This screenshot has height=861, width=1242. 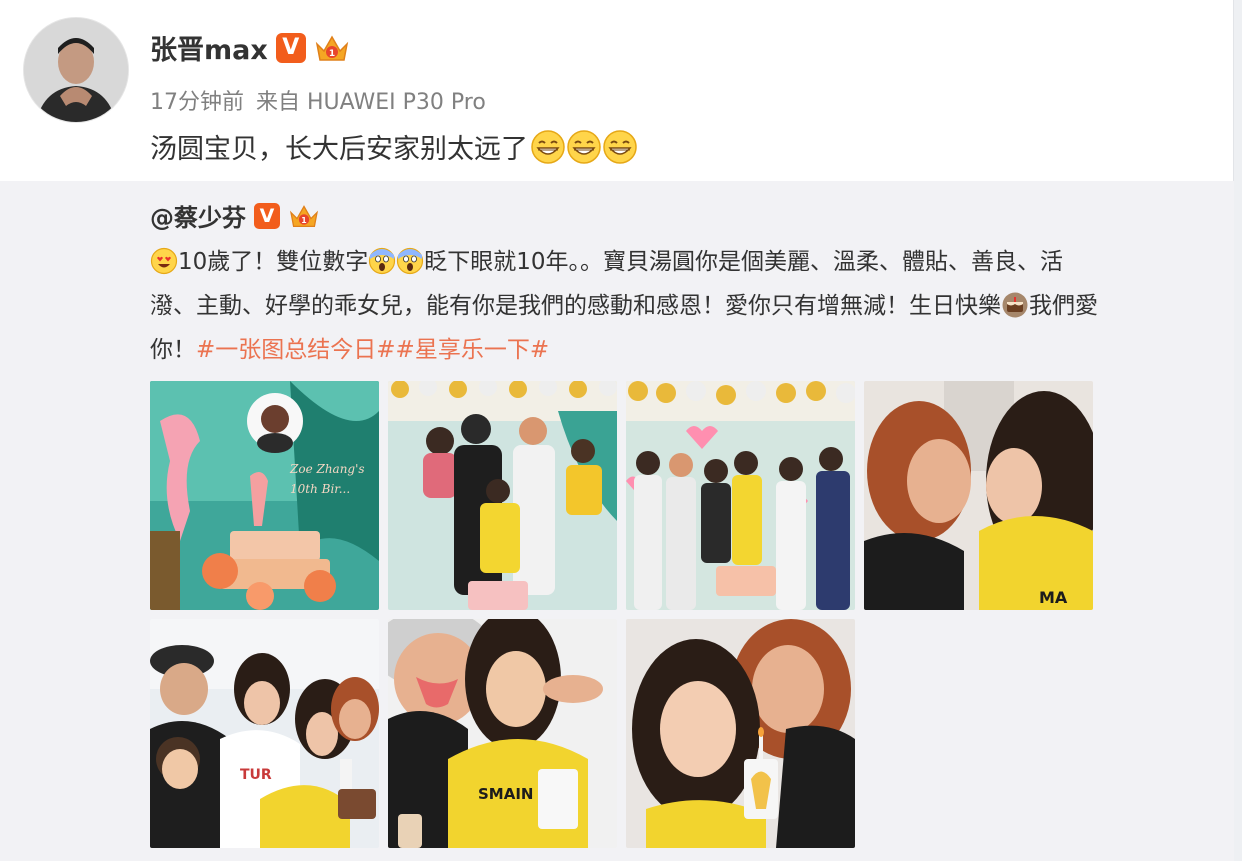 What do you see at coordinates (273, 262) in the screenshot?
I see `original-text-seg-1: 10歲了！雙位數字` at bounding box center [273, 262].